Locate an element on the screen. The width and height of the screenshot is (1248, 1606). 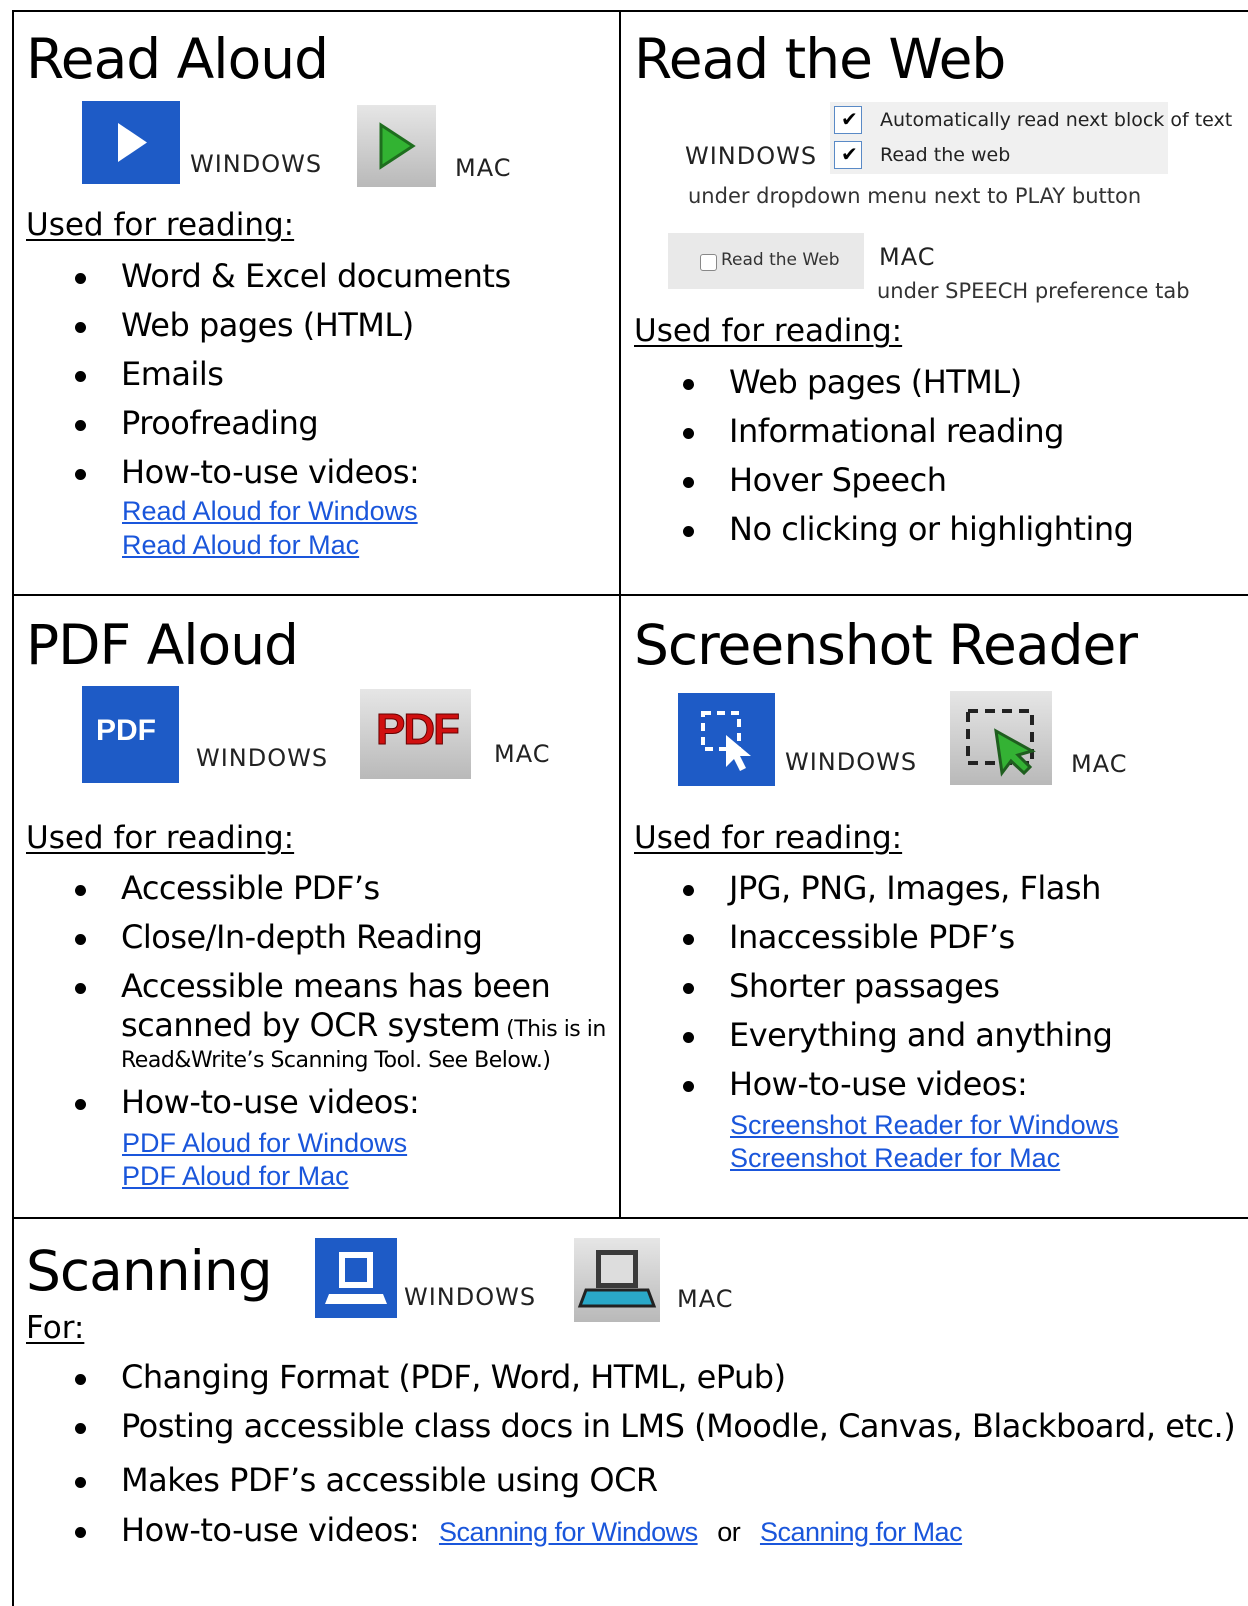
scanning-windows-label: WINDOWS is located at coordinates (470, 1297).